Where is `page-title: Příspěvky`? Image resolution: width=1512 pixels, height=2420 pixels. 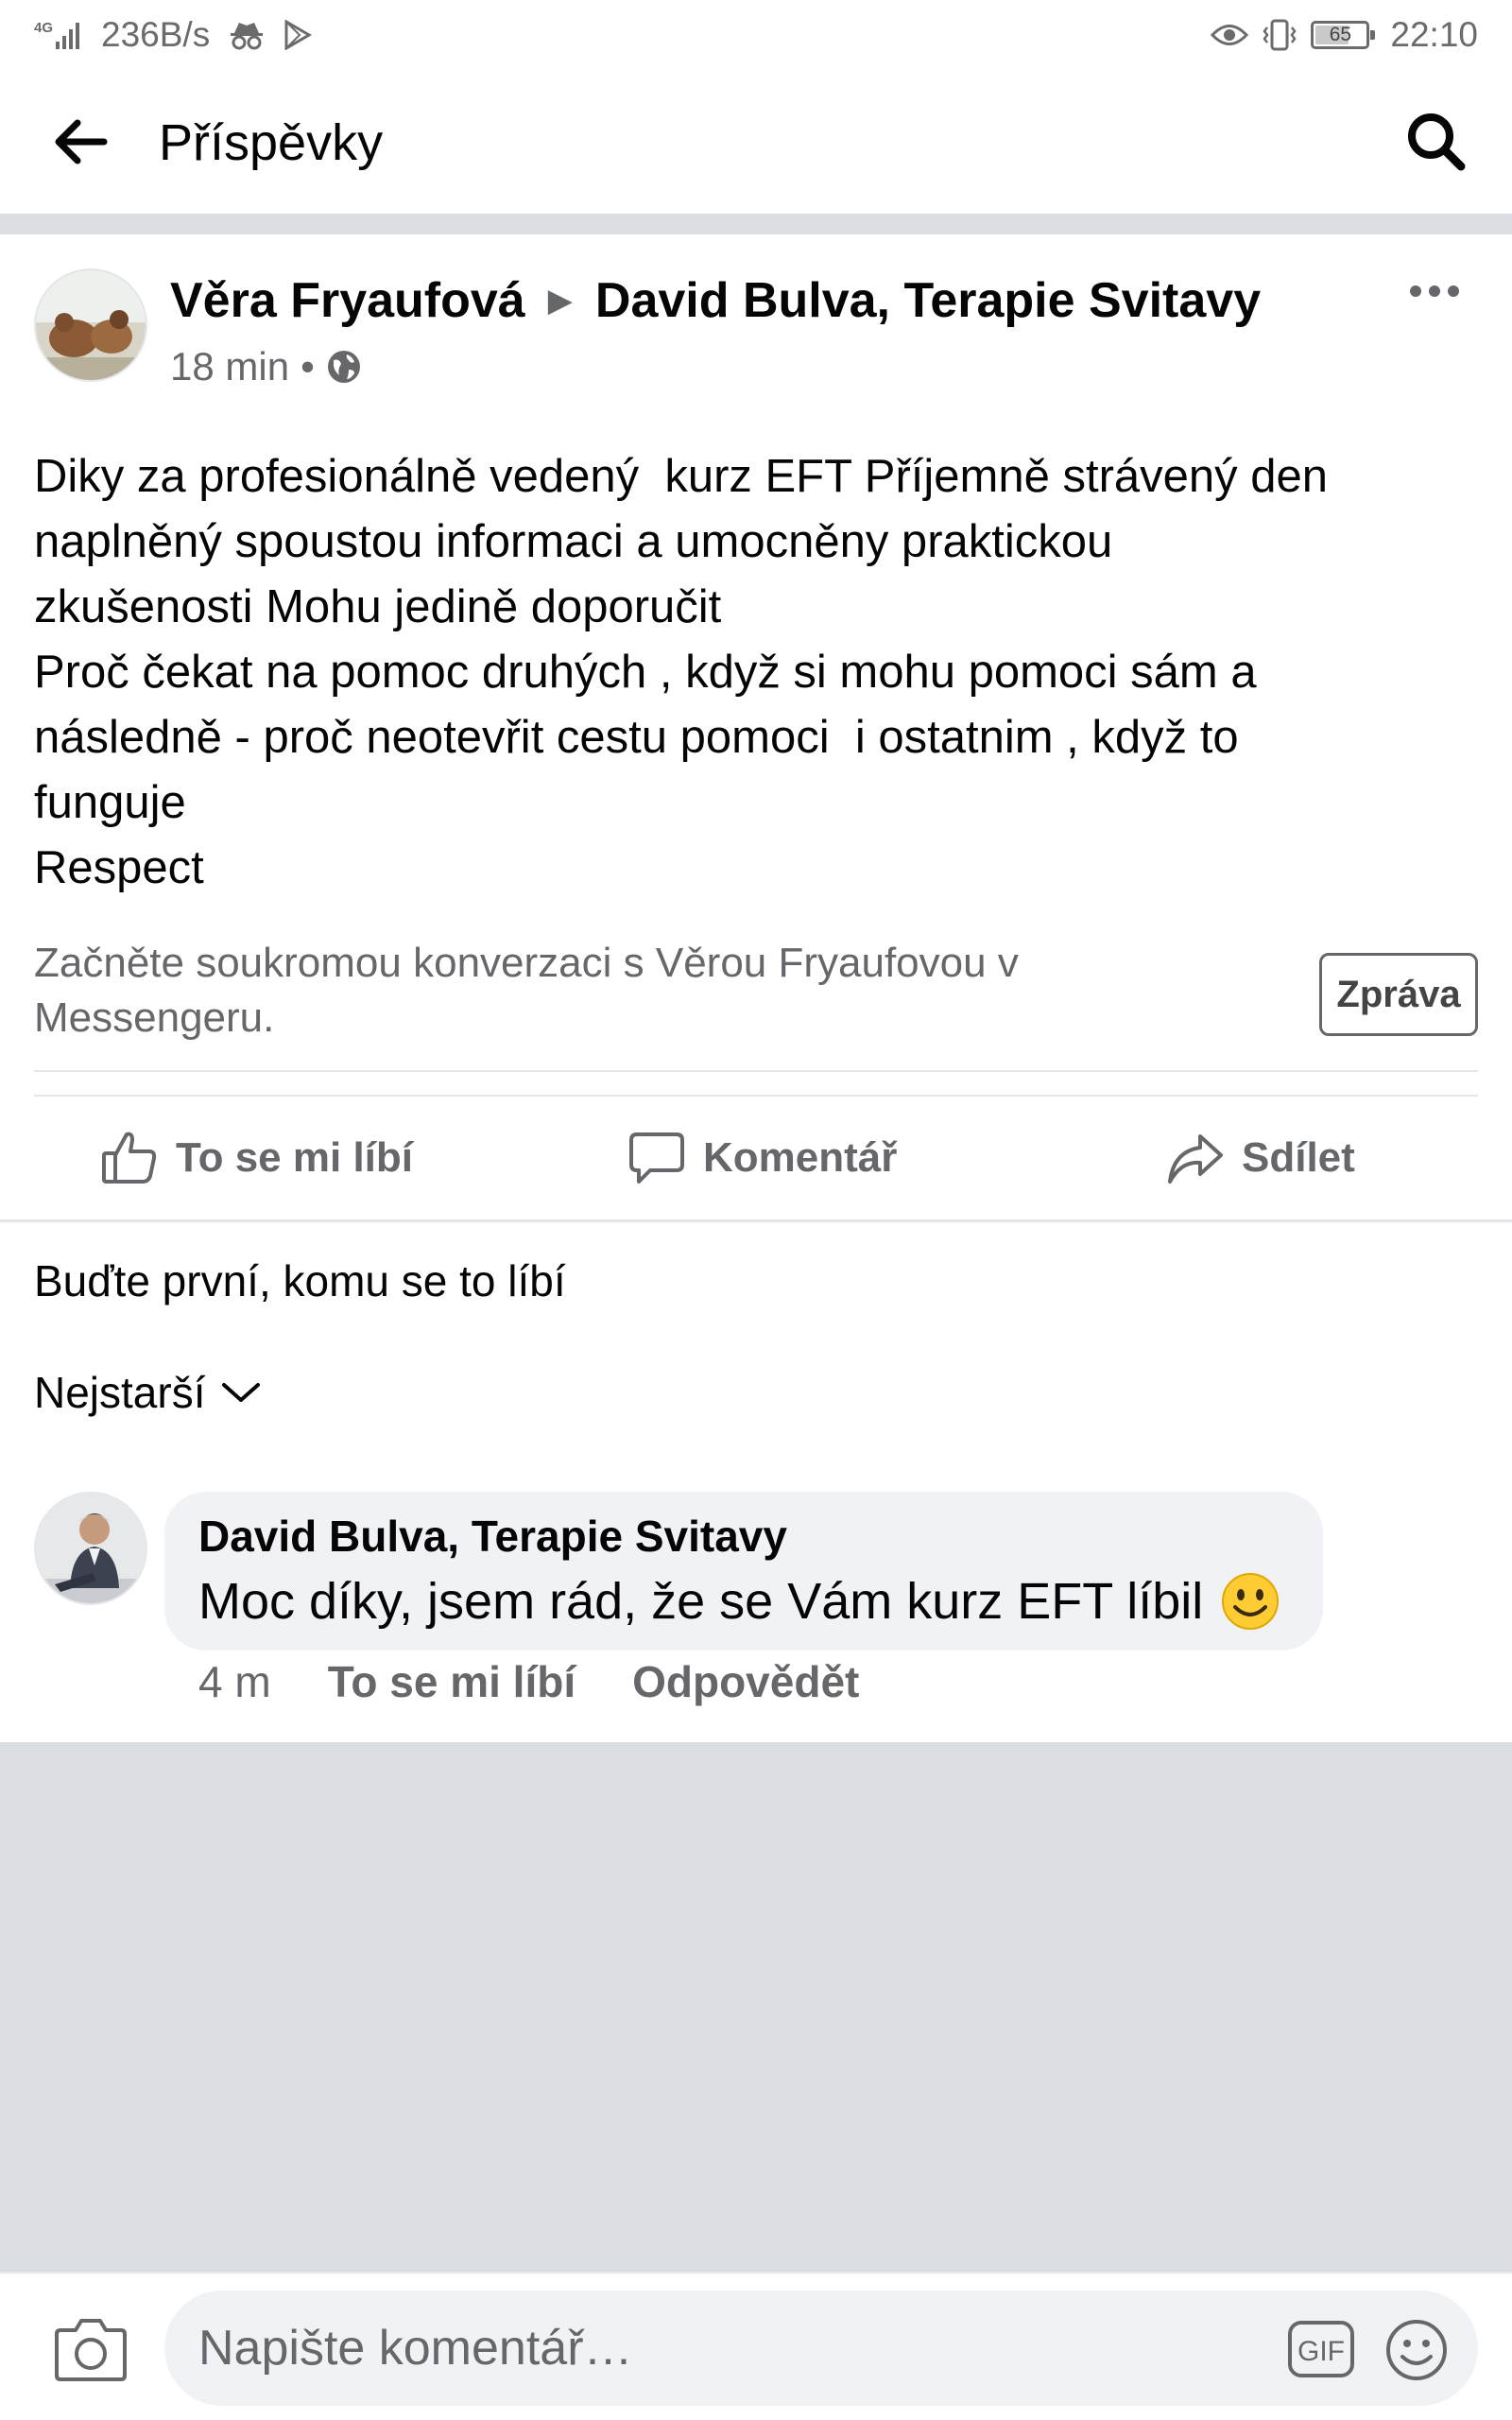
page-title: Příspěvky is located at coordinates (271, 142).